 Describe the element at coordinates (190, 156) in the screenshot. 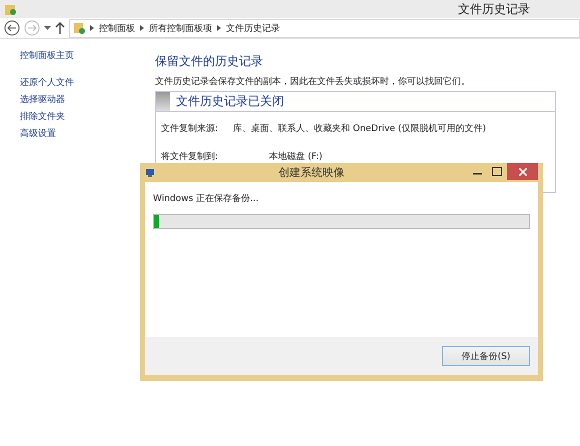

I see `row-label: 将文件复制到:` at that location.